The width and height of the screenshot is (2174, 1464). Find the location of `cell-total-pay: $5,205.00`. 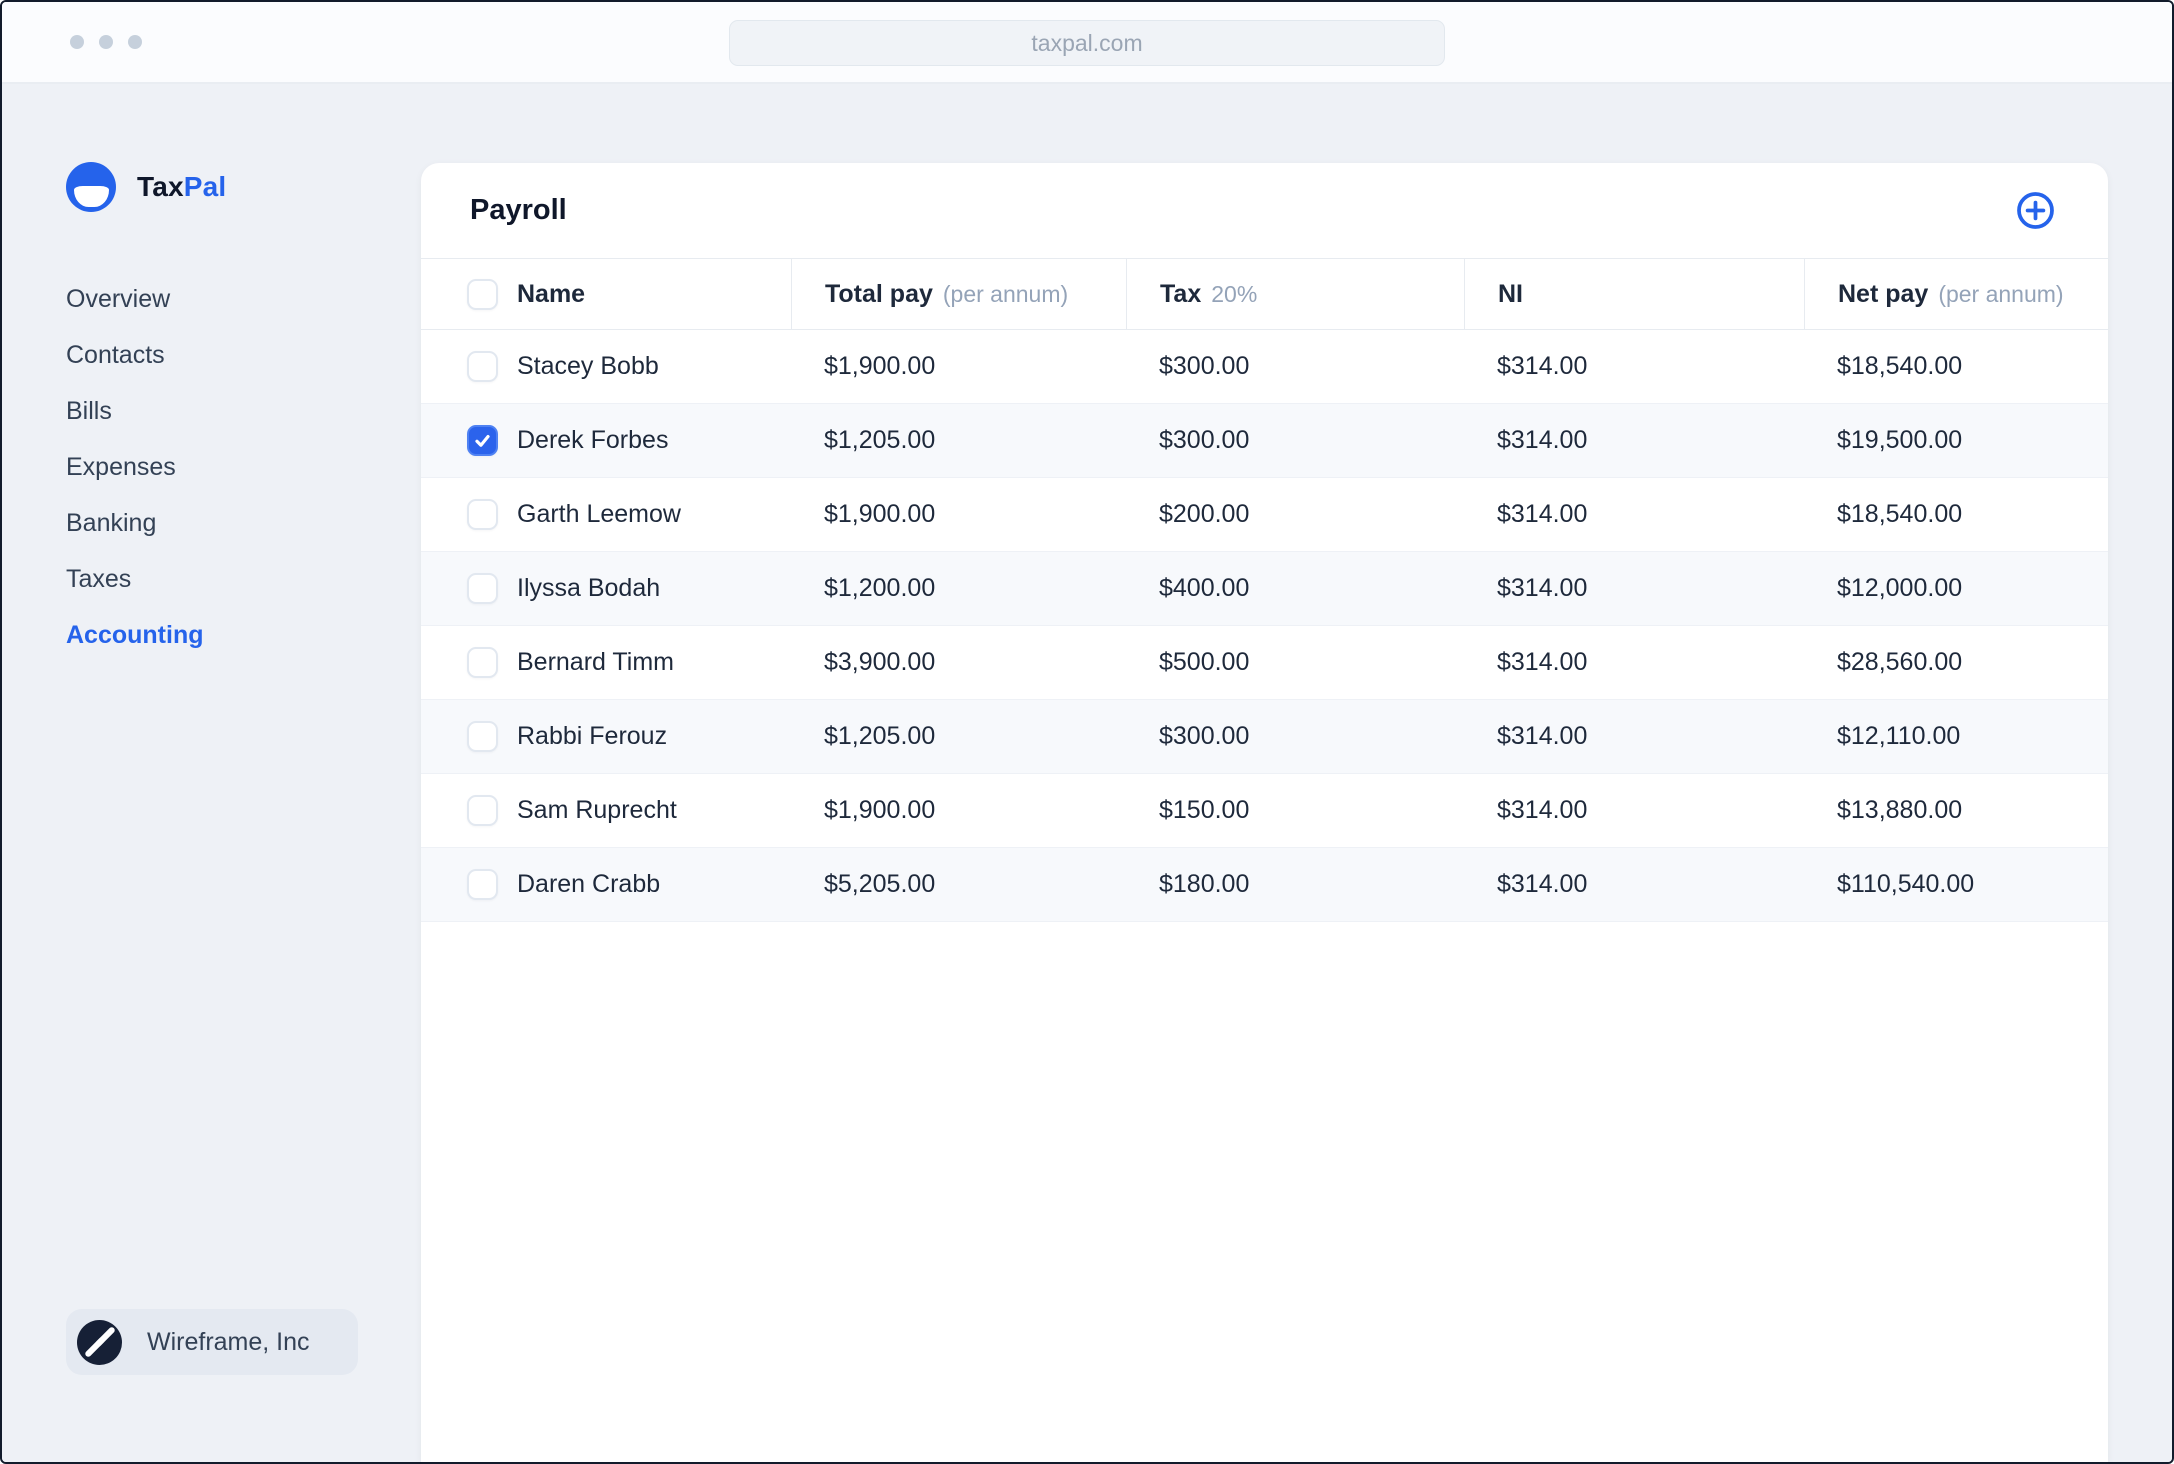

cell-total-pay: $5,205.00 is located at coordinates (880, 884).